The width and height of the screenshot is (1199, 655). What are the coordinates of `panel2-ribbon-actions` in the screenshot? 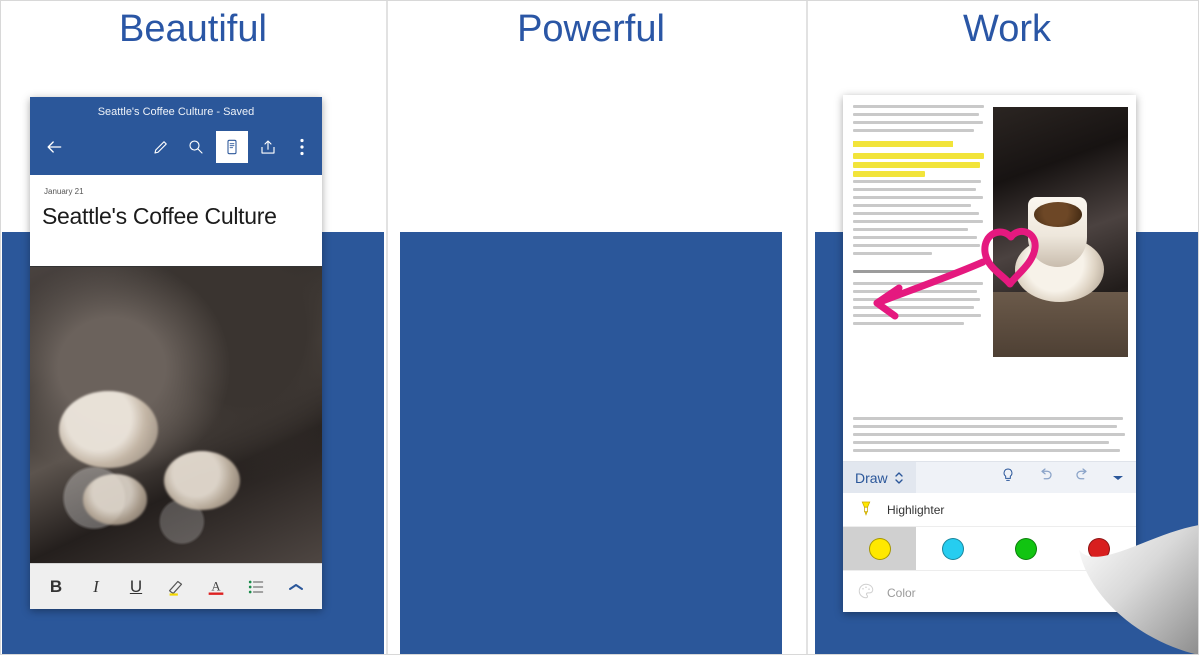 It's located at (1065, 477).